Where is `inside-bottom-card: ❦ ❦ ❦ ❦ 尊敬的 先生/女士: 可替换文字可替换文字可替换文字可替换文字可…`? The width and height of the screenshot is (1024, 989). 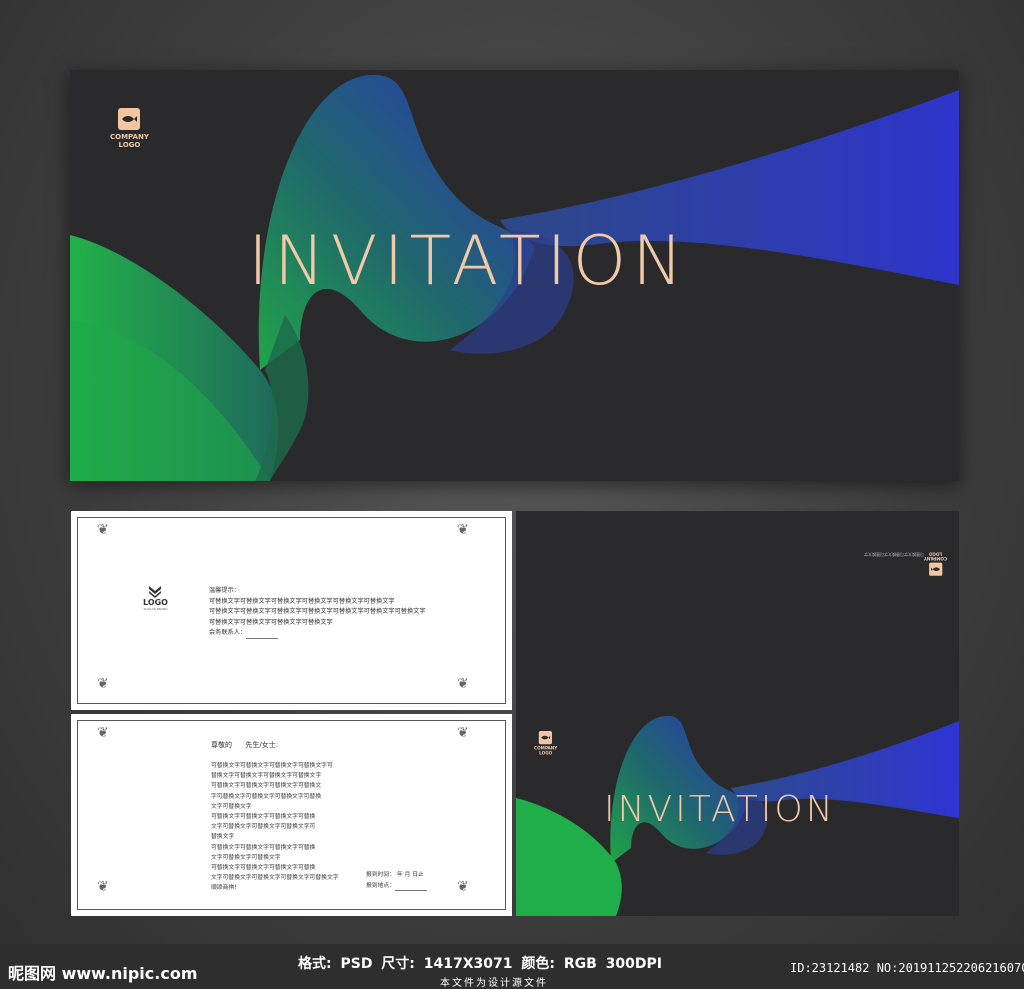
inside-bottom-card: ❦ ❦ ❦ ❦ 尊敬的 先生/女士: 可替换文字可替换文字可替换文字可替换文字可… is located at coordinates (291, 815).